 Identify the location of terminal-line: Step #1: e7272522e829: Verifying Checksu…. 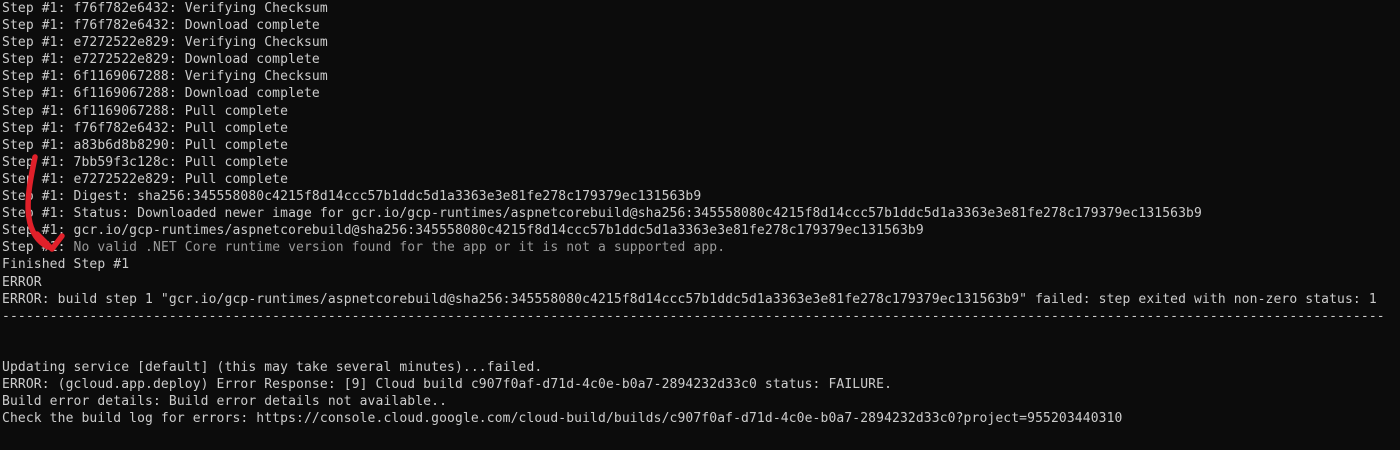
(165, 43).